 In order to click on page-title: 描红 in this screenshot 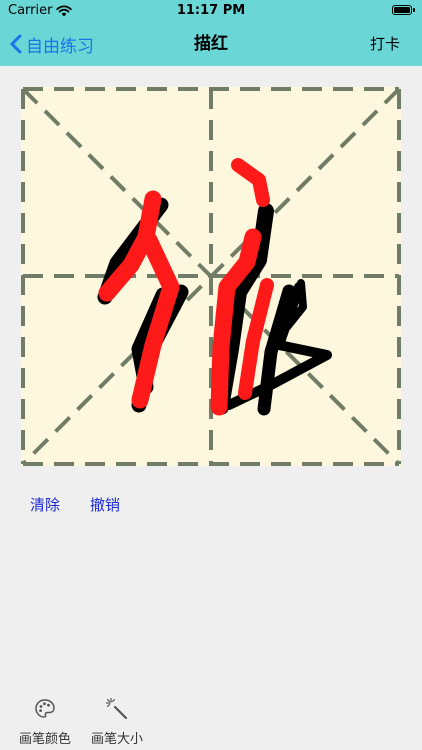, I will do `click(211, 44)`.